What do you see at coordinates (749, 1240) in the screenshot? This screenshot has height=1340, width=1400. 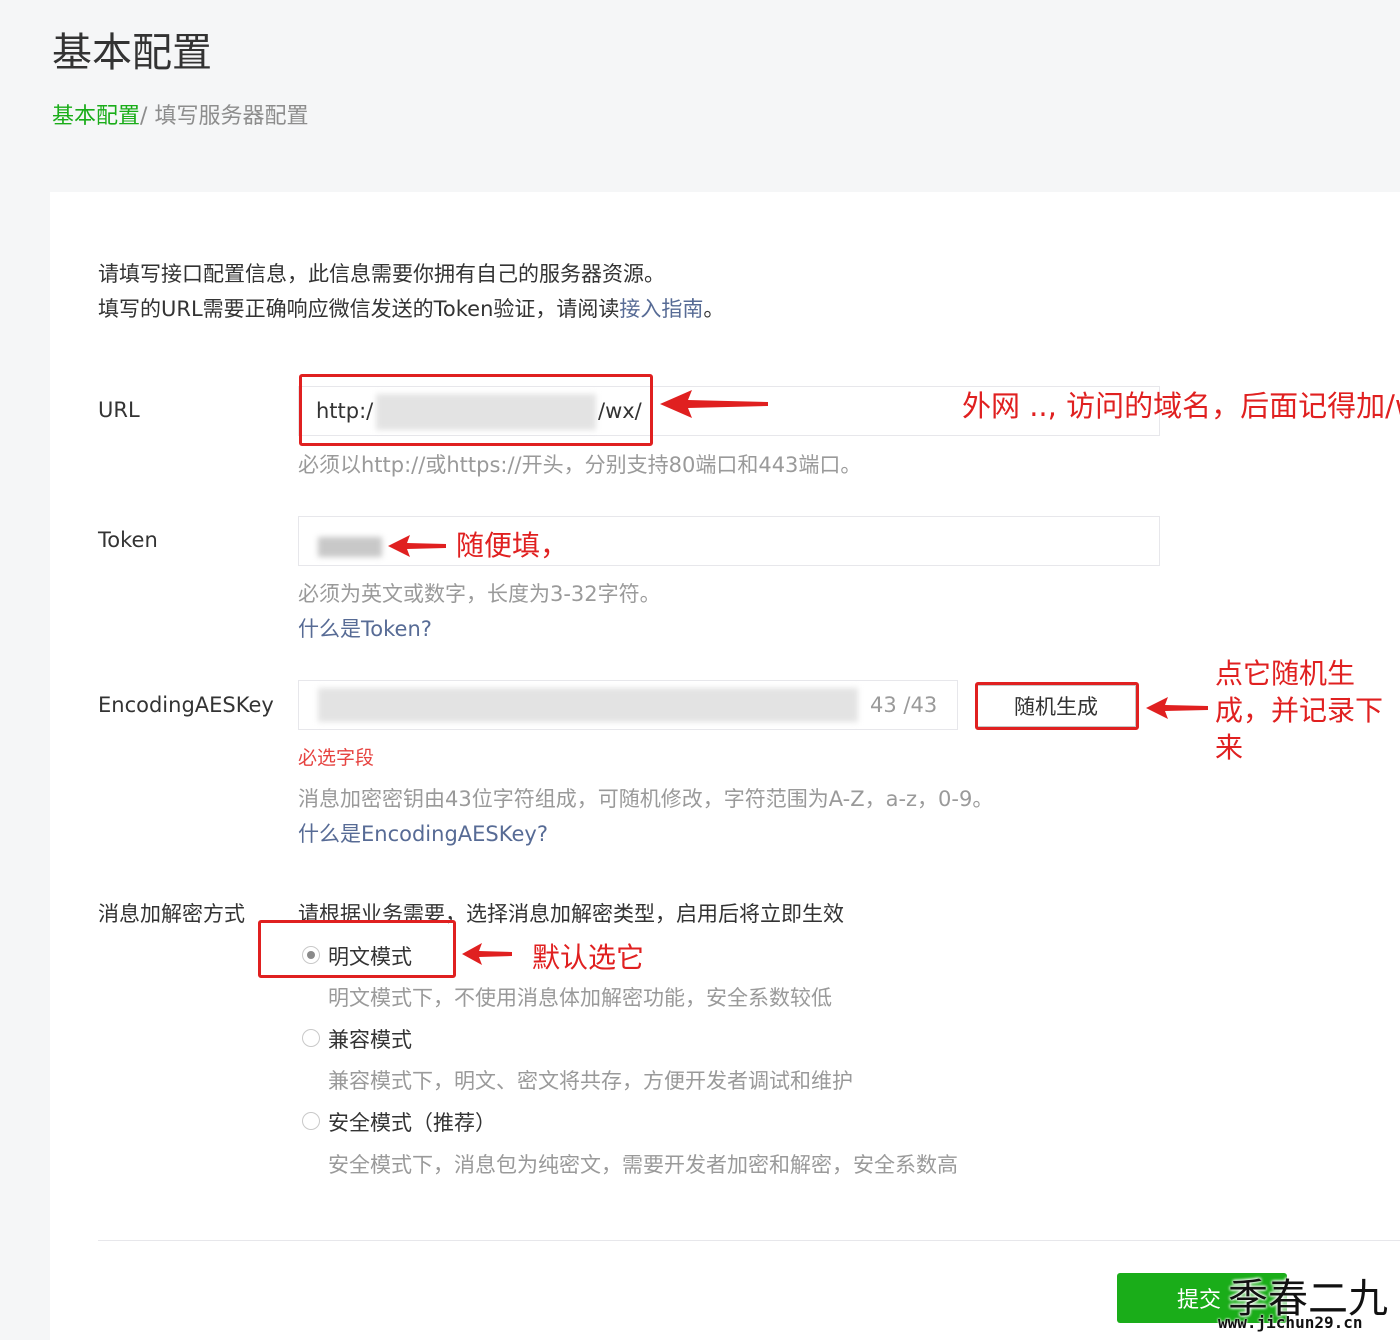 I see `footer-divider` at bounding box center [749, 1240].